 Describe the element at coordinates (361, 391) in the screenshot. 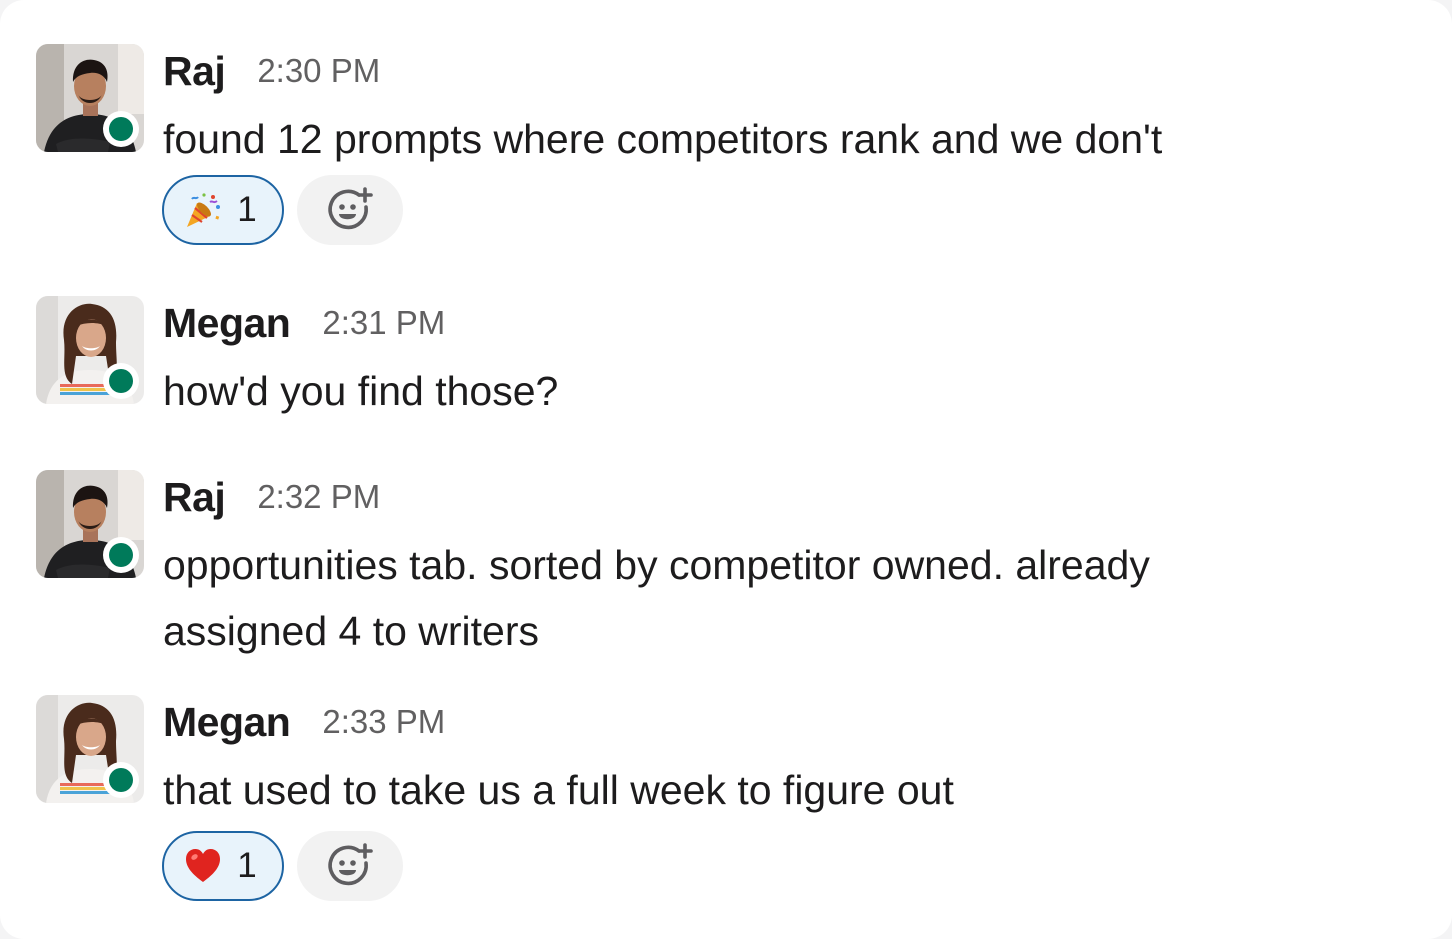

I see `message-text: how'd you find those?` at that location.